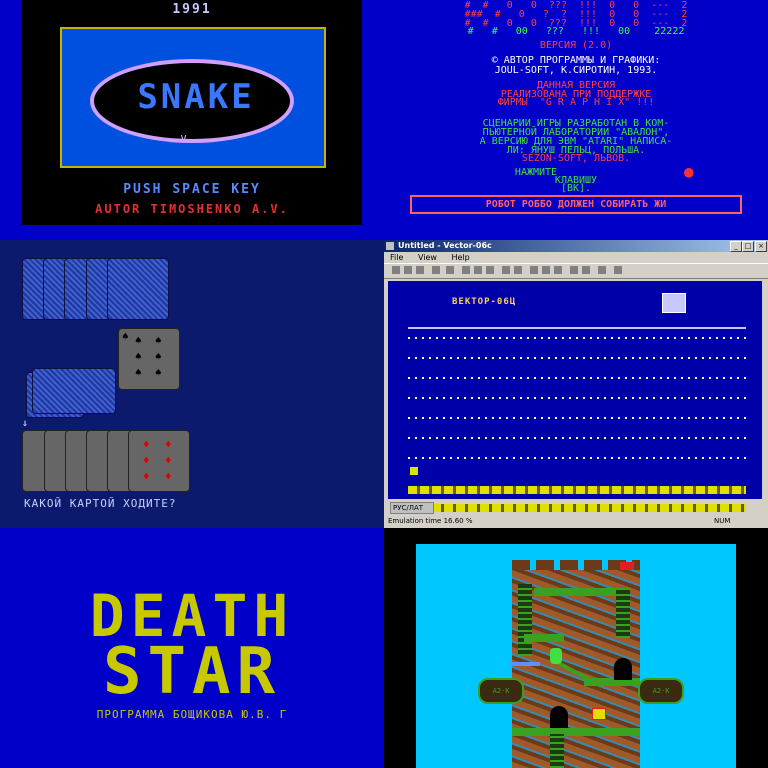 The height and width of the screenshot is (768, 768). What do you see at coordinates (159, 461) in the screenshot?
I see `hand-card-diamonds: ♦ ♦ ♦ ♦ ♦ ♦` at bounding box center [159, 461].